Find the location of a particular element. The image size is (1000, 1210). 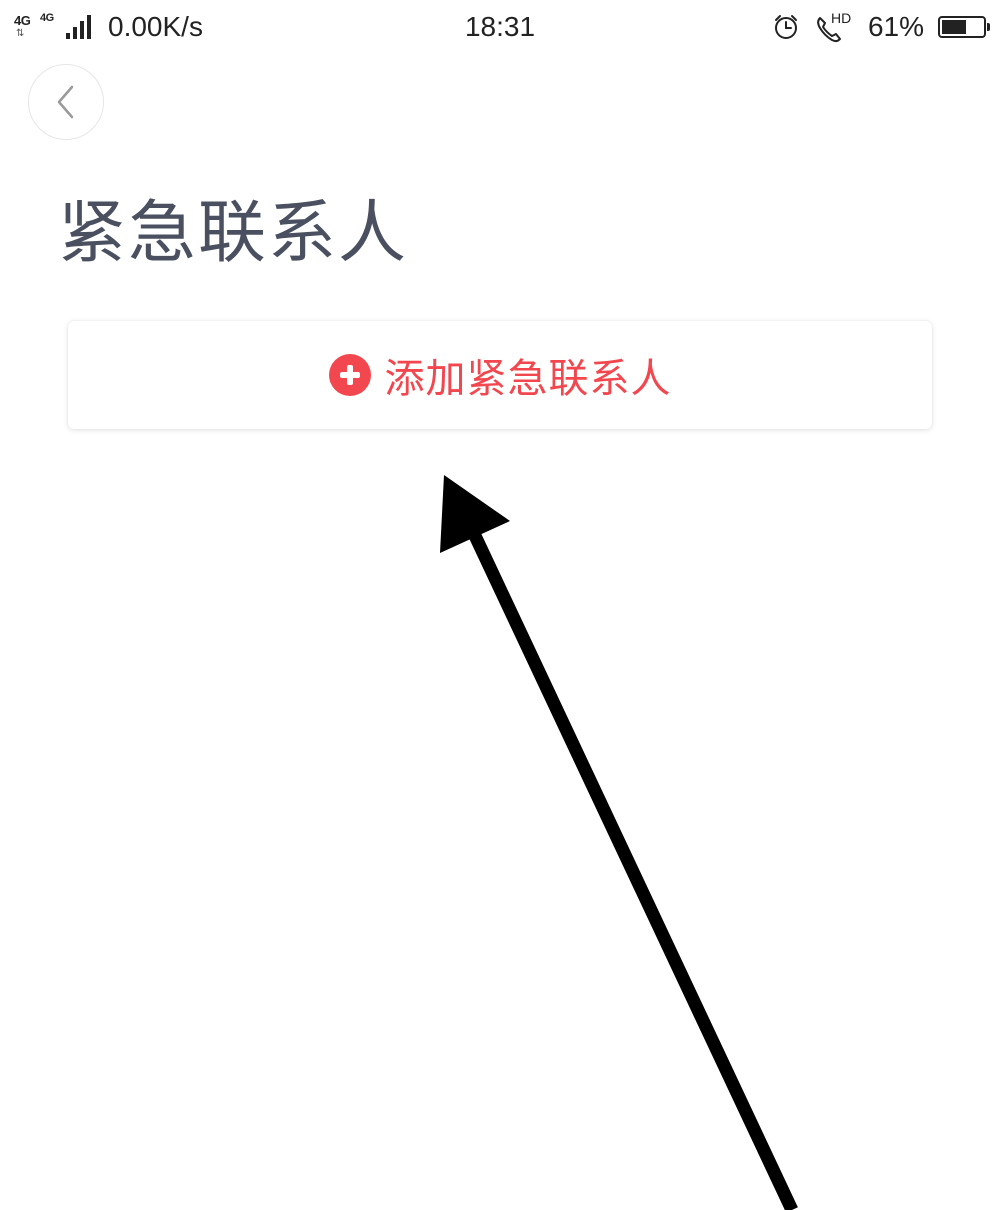

status-bar: 4G ⇅ 4G 0.00K/s 18:31 HD 61% is located at coordinates (500, 27).